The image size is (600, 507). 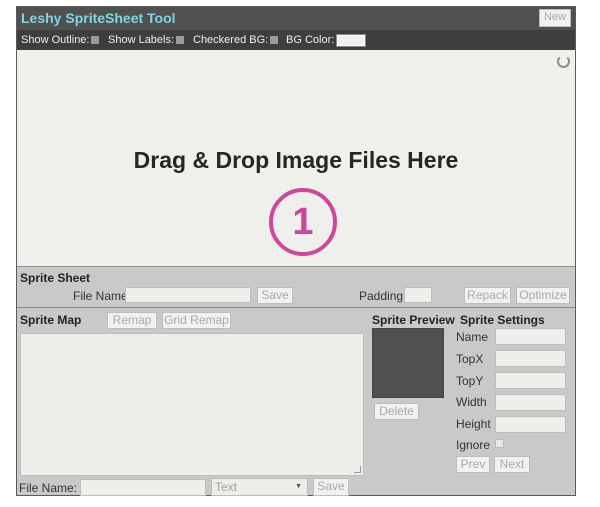 What do you see at coordinates (274, 40) in the screenshot?
I see `checkered-bg-checkbox` at bounding box center [274, 40].